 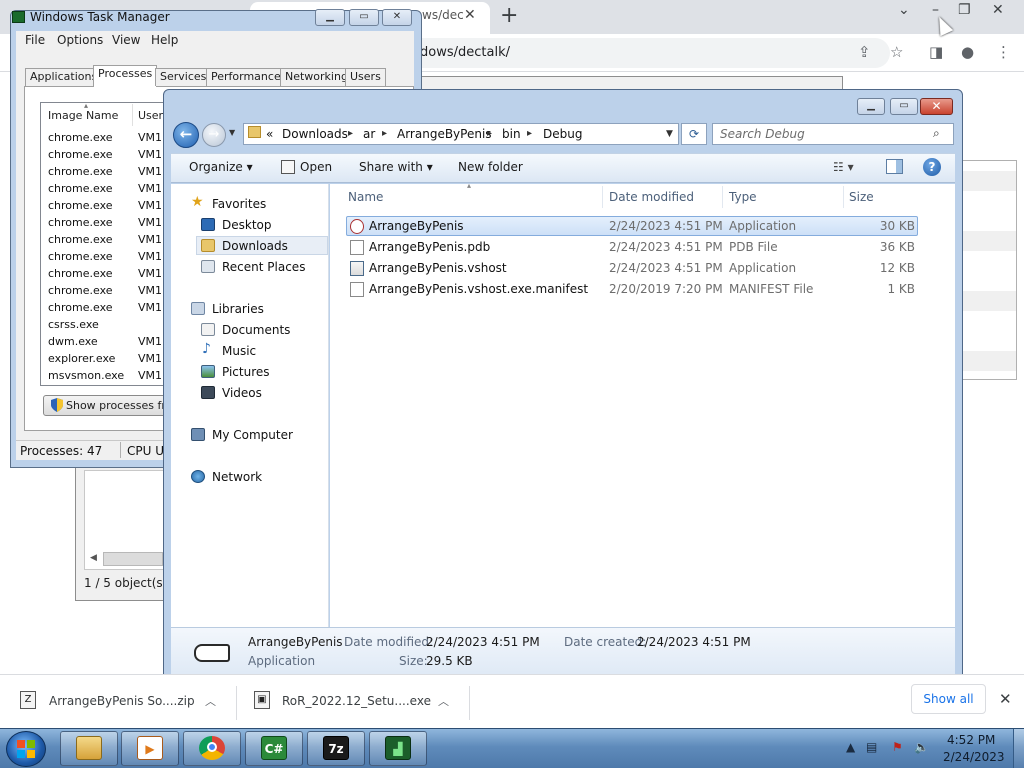 I want to click on tm-menu-options: Options, so click(x=80, y=40).